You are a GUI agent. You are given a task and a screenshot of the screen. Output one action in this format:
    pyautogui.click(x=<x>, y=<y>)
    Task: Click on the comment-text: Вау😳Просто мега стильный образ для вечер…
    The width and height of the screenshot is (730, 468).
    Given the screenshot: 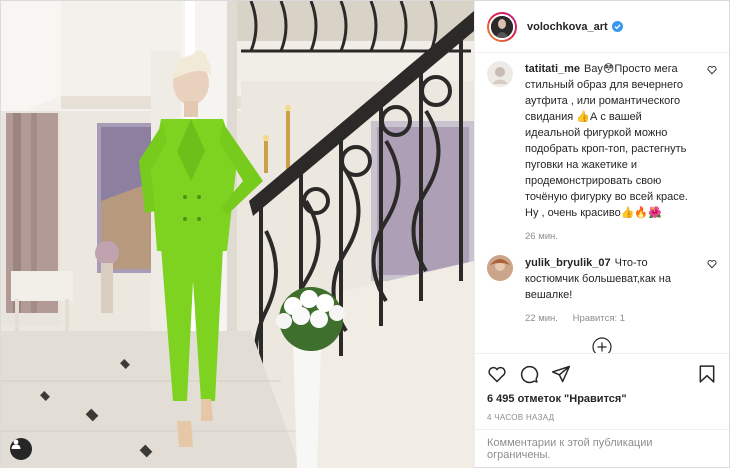 What is the action you would take?
    pyautogui.click(x=606, y=141)
    